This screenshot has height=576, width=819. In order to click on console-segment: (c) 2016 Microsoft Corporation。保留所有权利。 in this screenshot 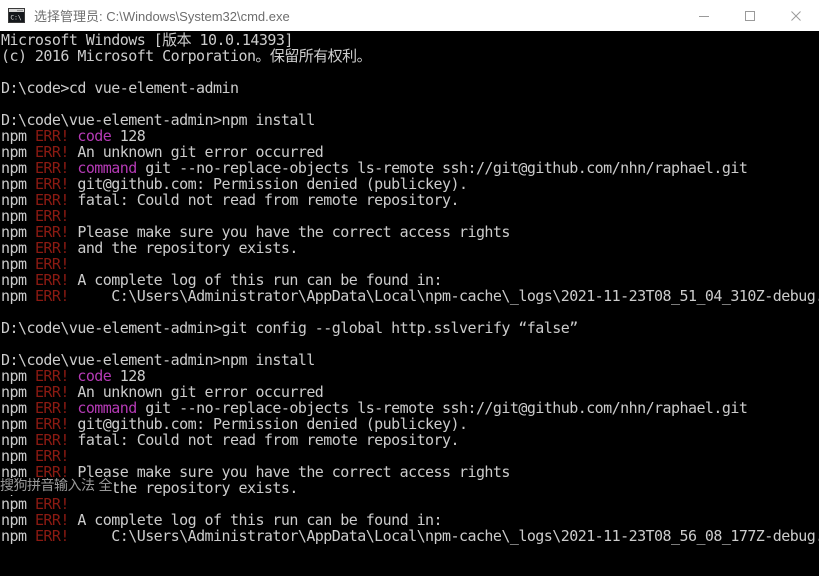, I will do `click(186, 56)`.